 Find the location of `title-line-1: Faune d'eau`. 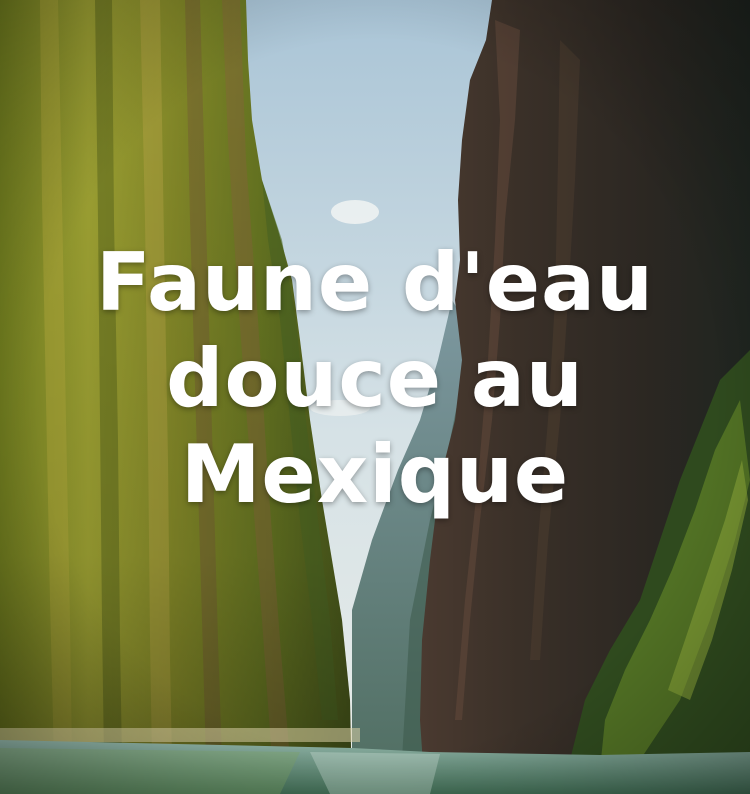

title-line-1: Faune d'eau is located at coordinates (375, 282).